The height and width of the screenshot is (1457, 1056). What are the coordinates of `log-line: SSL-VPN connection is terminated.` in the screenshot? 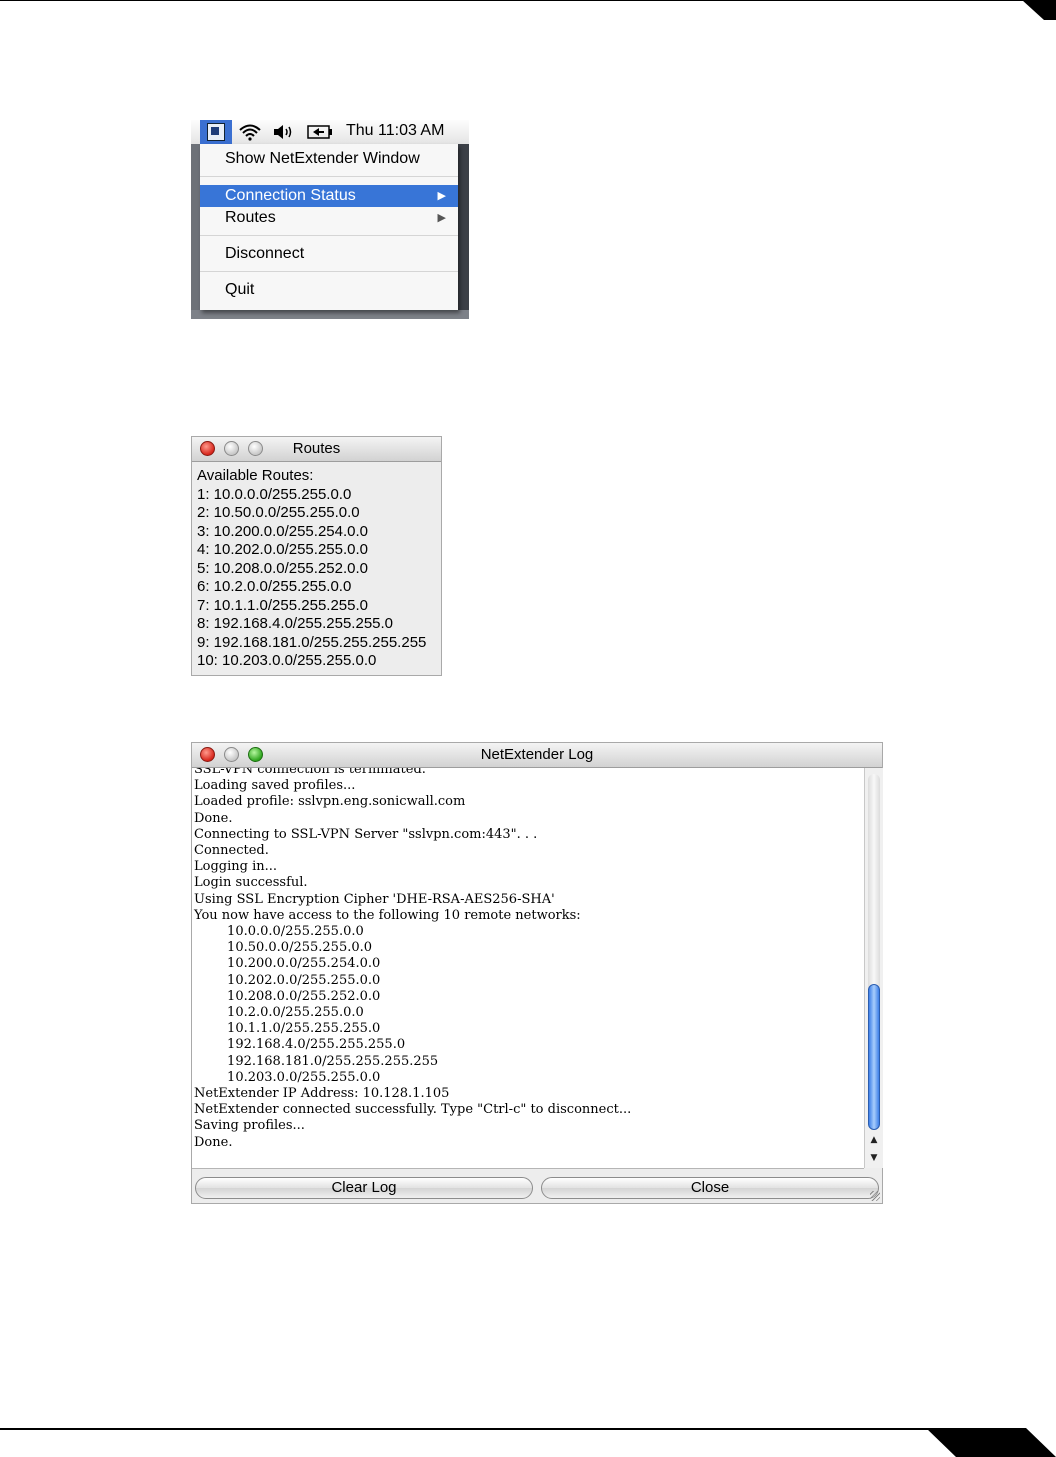 It's located at (310, 772).